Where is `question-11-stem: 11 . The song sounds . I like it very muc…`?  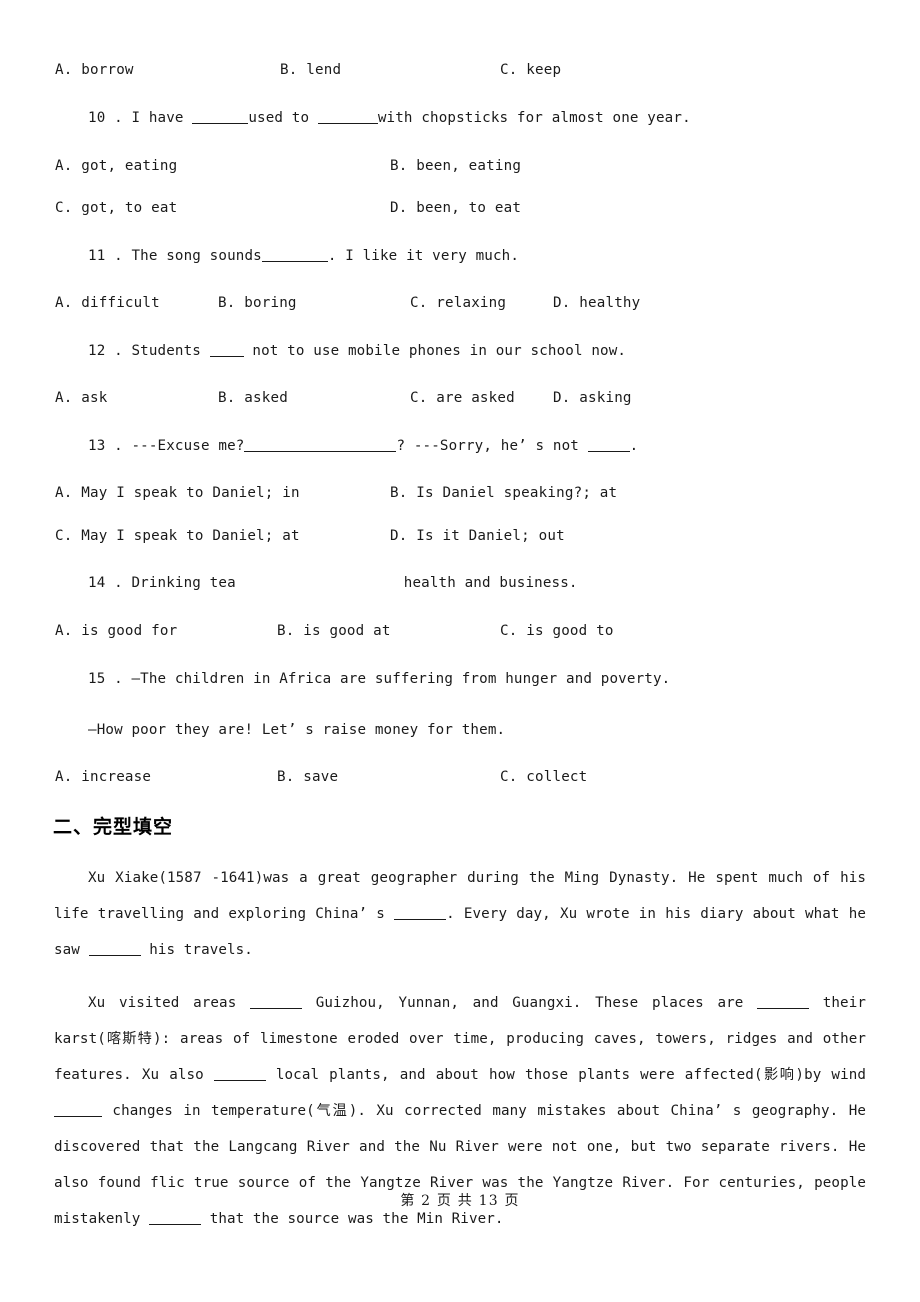
question-11-stem: 11 . The song sounds . I like it very muc… is located at coordinates (303, 256).